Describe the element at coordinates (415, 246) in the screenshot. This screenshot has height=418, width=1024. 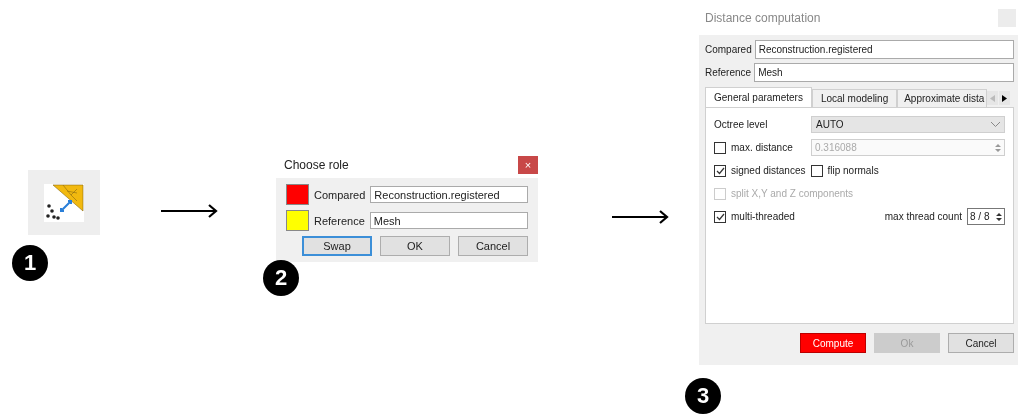
I see `dialog-button: OK` at that location.